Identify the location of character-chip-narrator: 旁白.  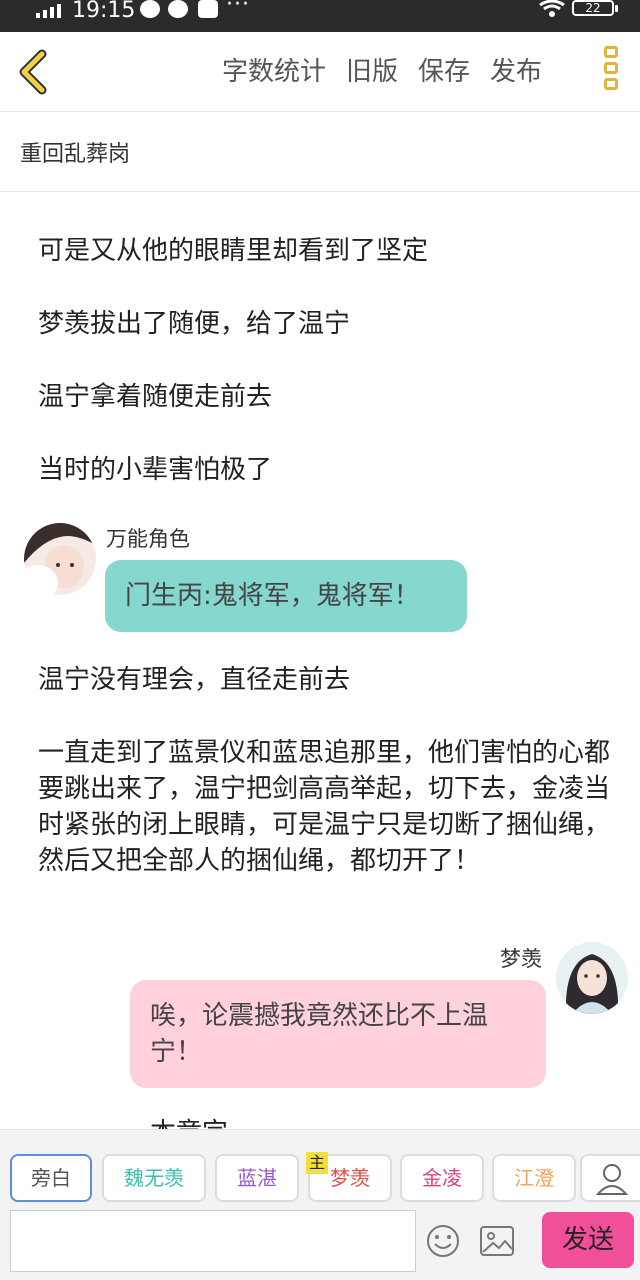
(51, 1178).